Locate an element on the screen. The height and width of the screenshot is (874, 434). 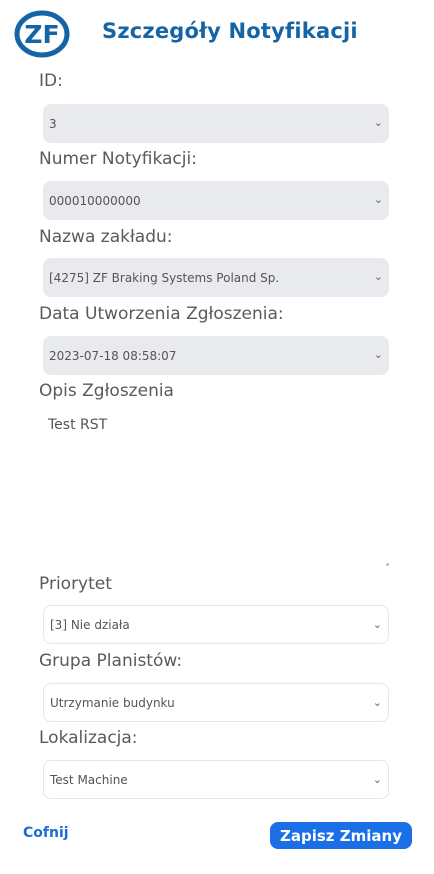
data-label: Data Utworzenia Zgłoszenia: is located at coordinates (161, 314).